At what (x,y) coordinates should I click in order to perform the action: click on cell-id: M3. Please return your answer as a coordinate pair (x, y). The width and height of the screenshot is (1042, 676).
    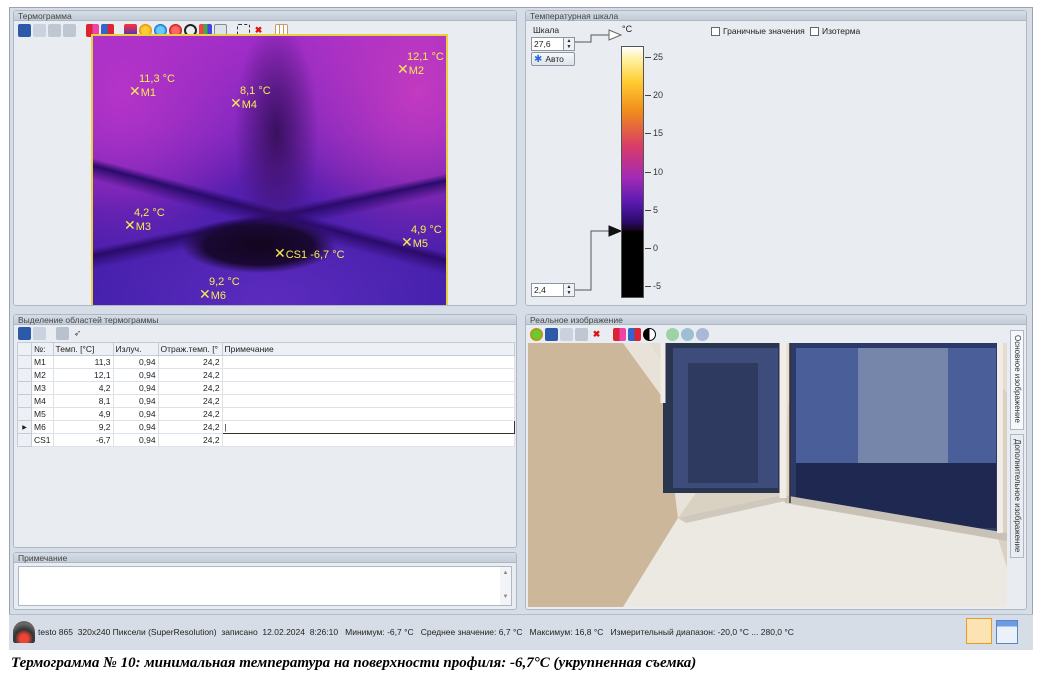
    Looking at the image, I should click on (42, 388).